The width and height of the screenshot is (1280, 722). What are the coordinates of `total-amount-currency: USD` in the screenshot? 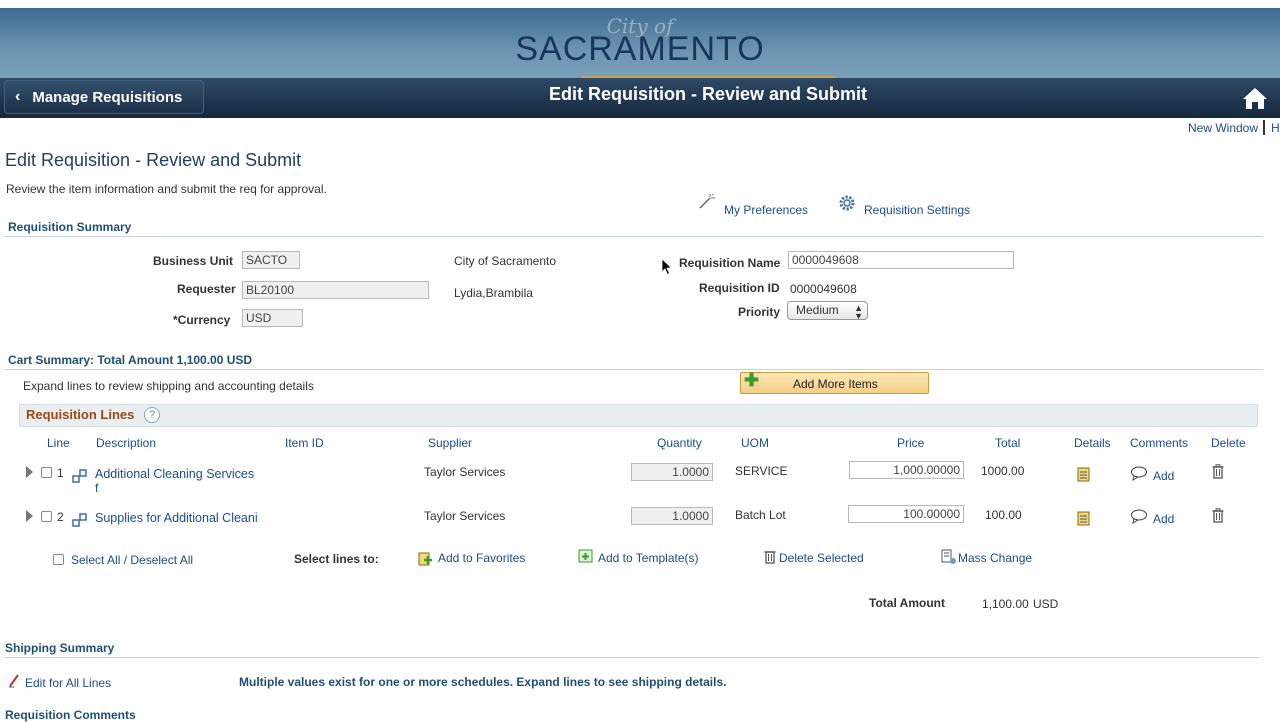 It's located at (1046, 604).